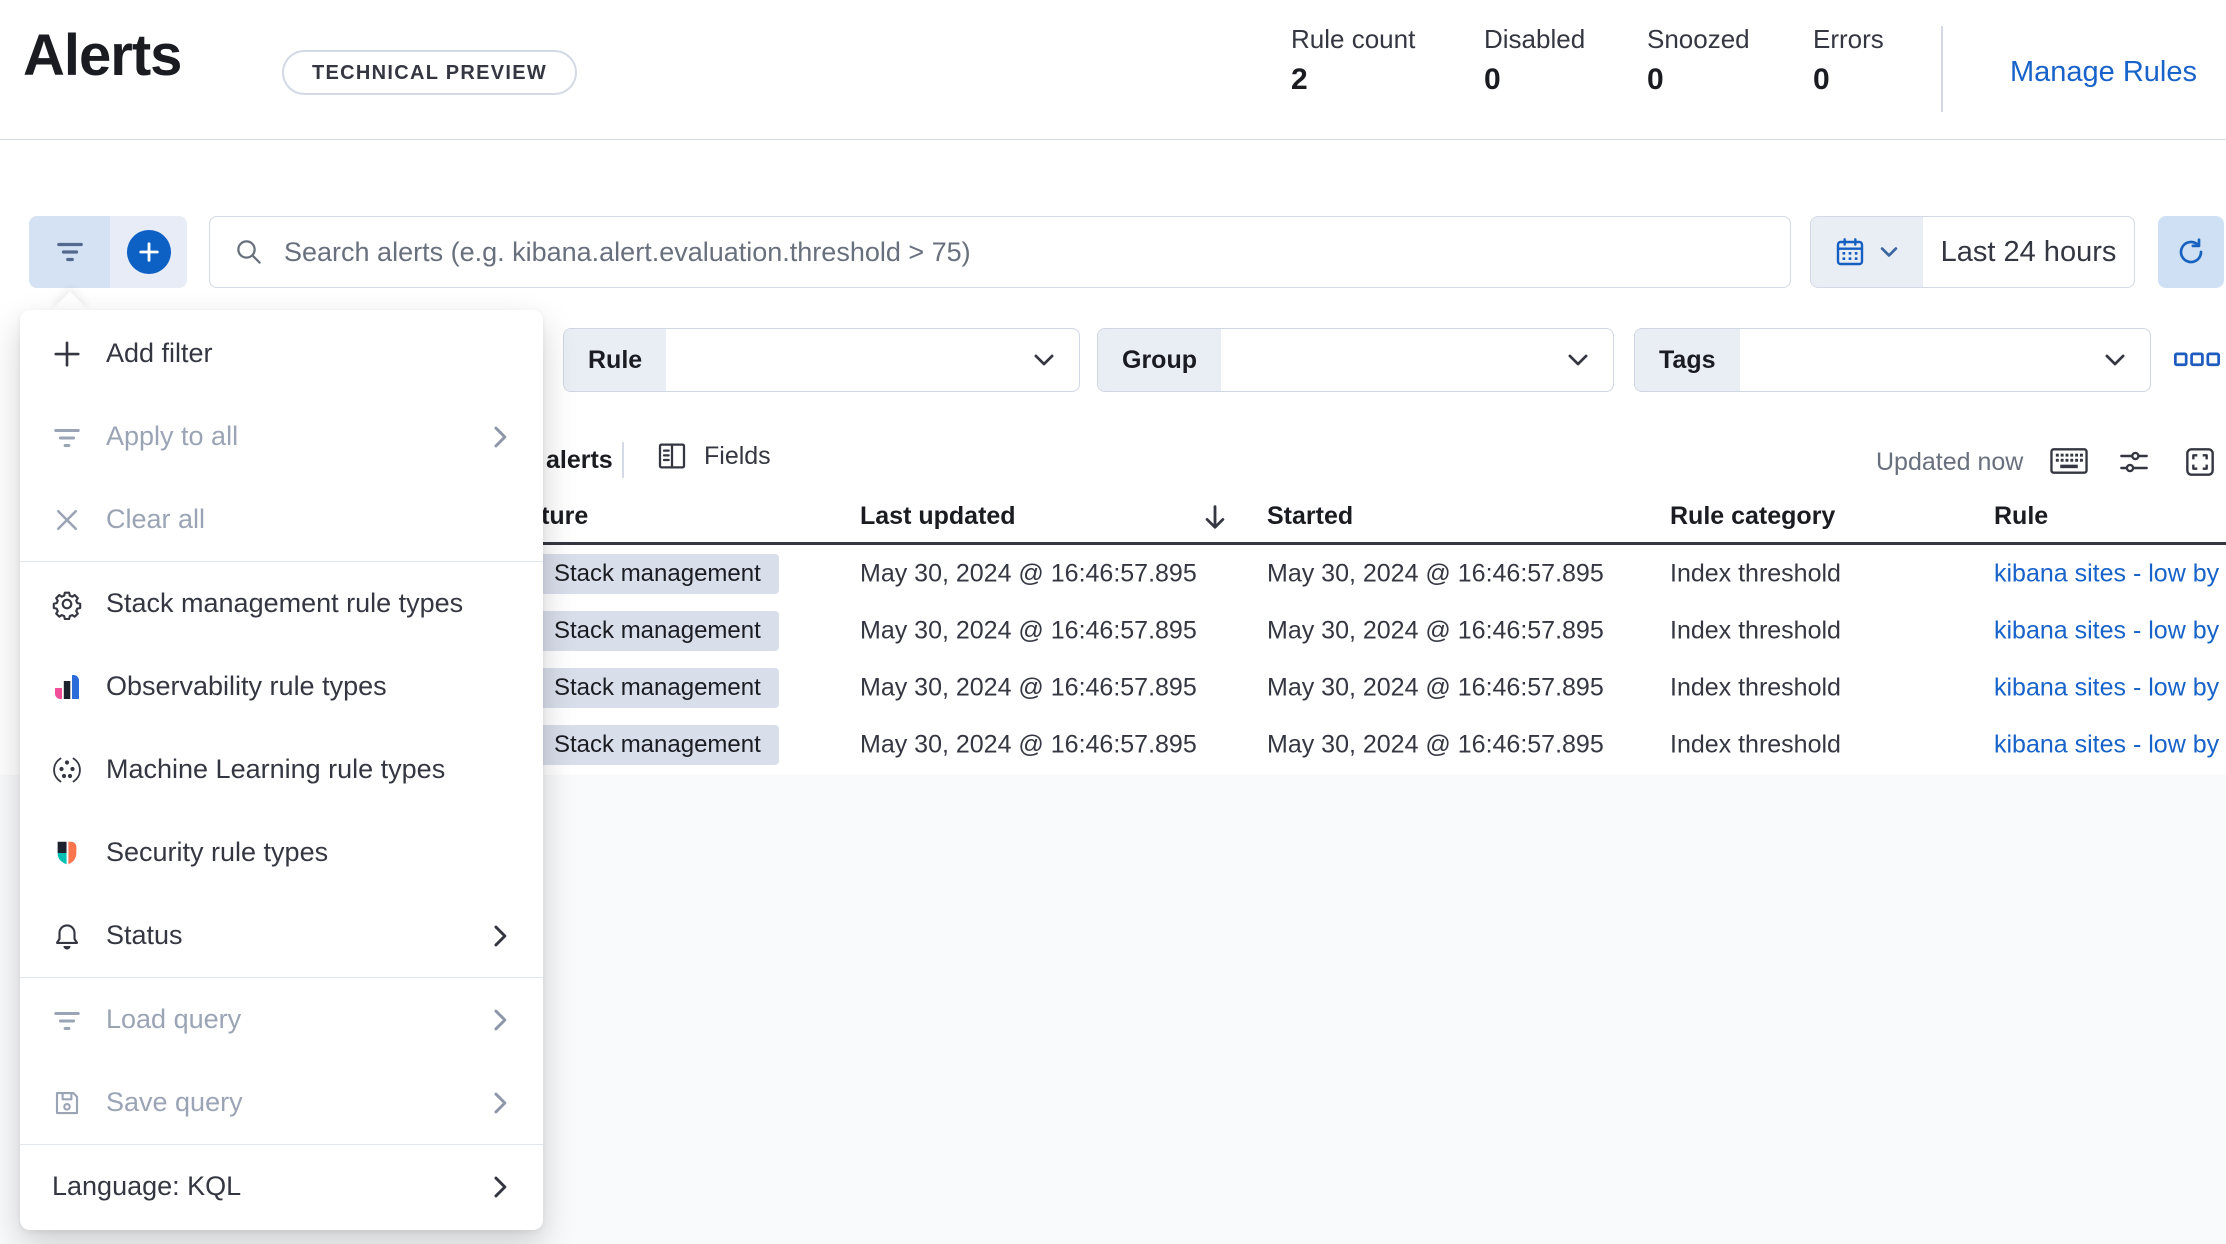  What do you see at coordinates (2197, 360) in the screenshot?
I see `more-filters-button` at bounding box center [2197, 360].